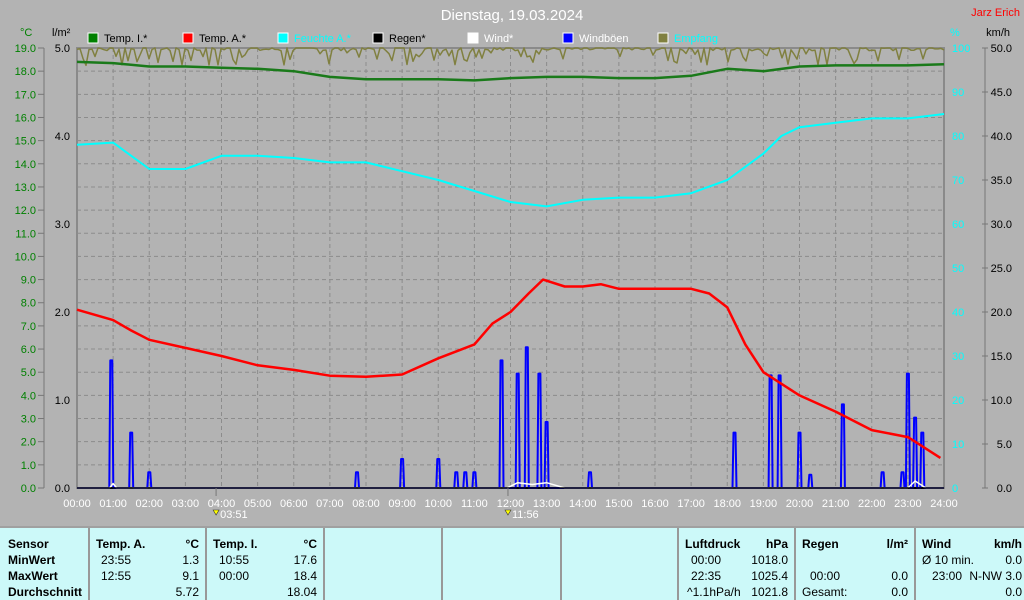 The width and height of the screenshot is (1024, 600). What do you see at coordinates (62, 137) in the screenshot?
I see `rain-tick-label: 4.0` at bounding box center [62, 137].